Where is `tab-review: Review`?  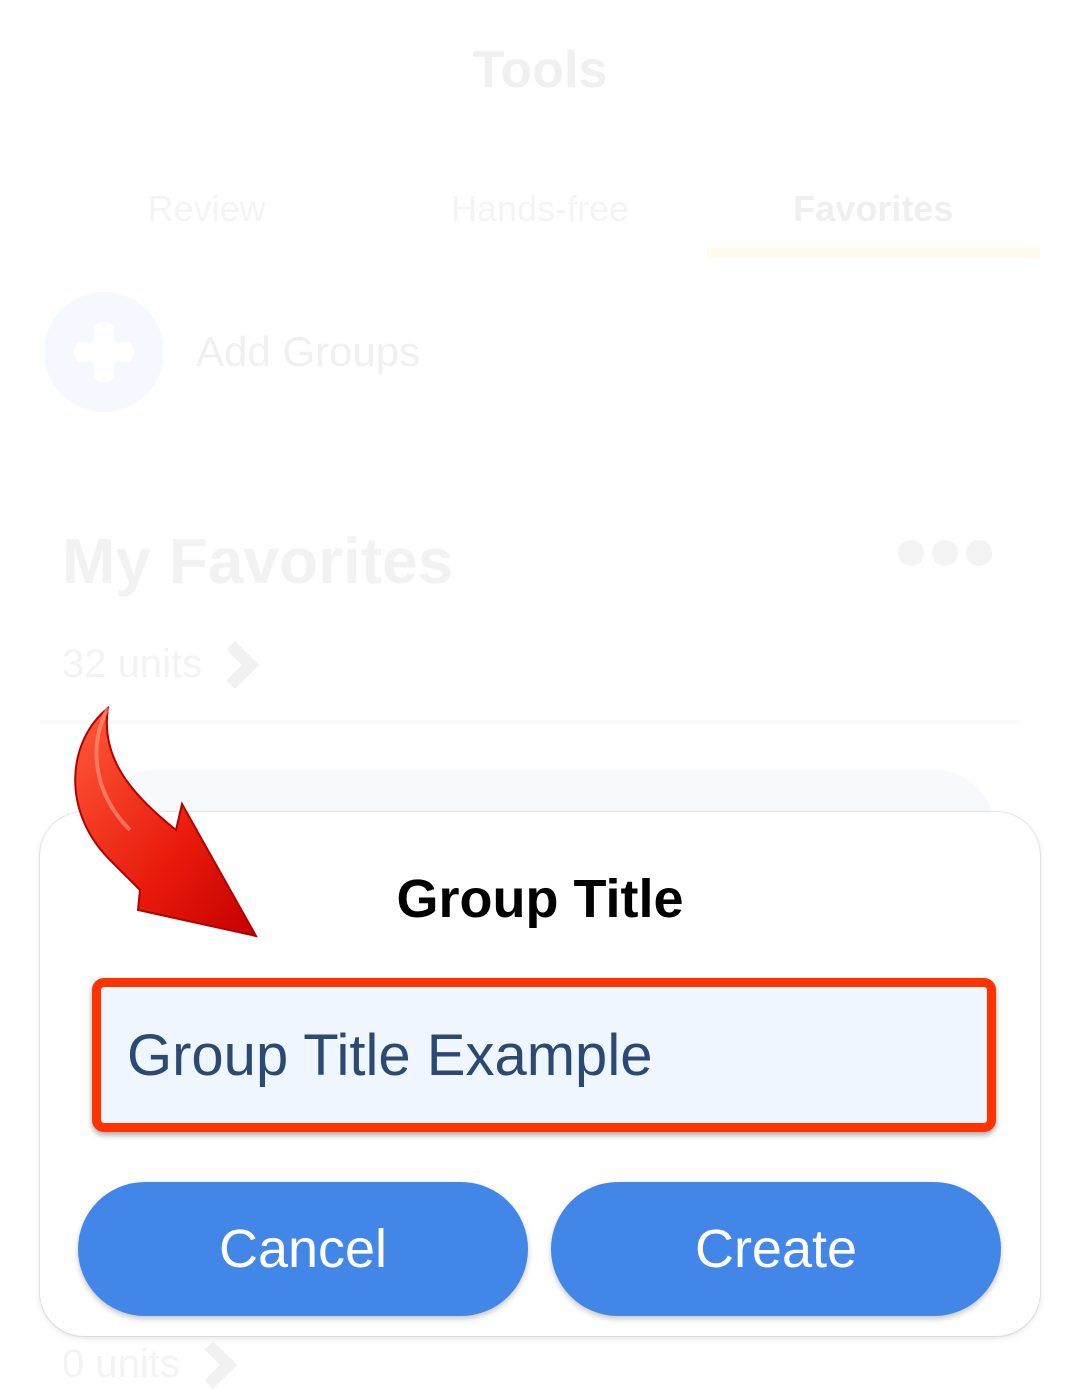
tab-review: Review is located at coordinates (206, 223).